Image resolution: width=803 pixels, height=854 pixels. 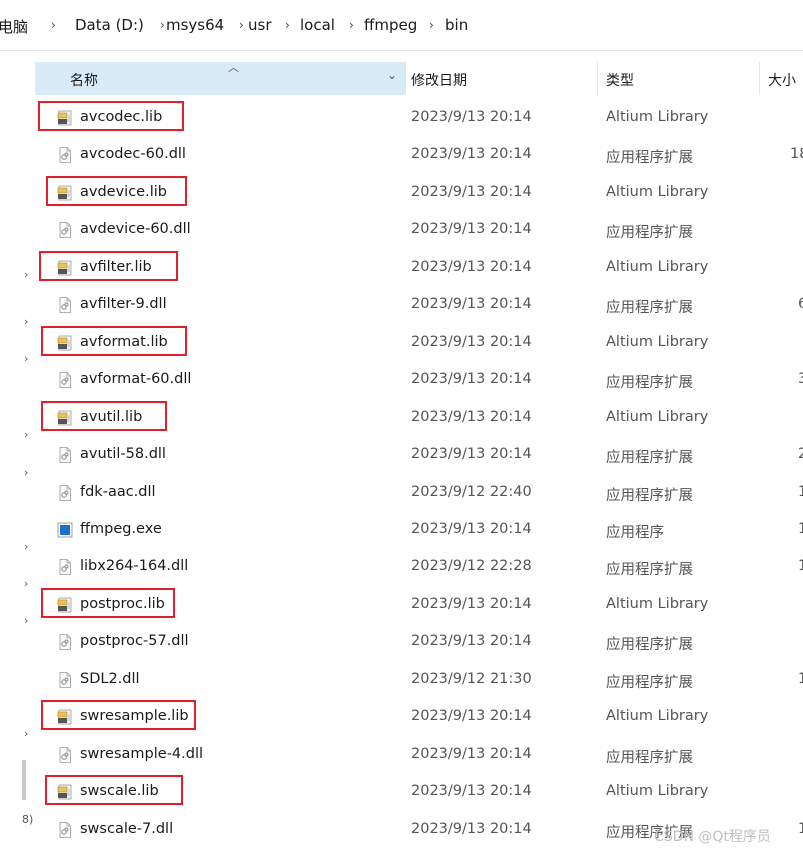 I want to click on nav-scrollbar, so click(x=24, y=780).